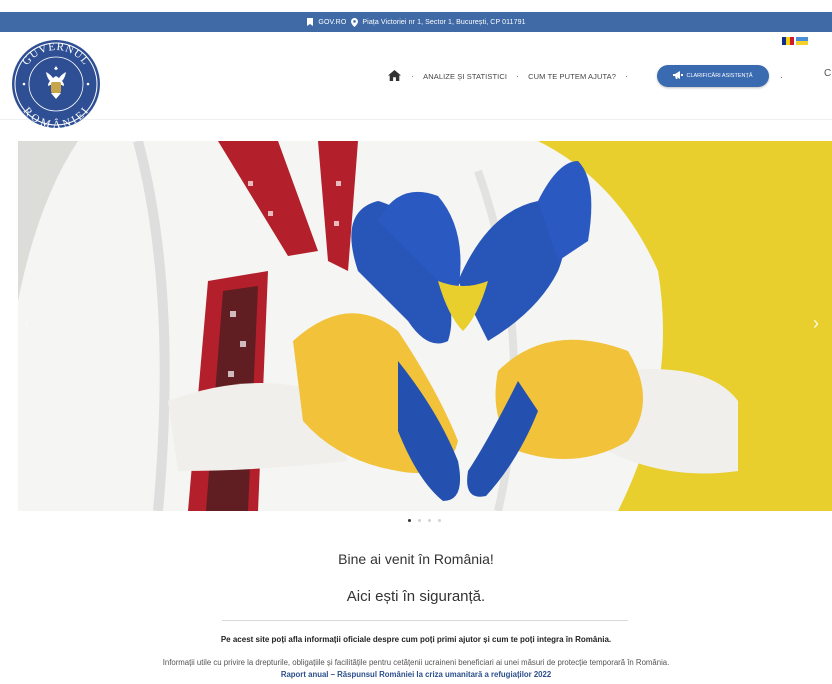  What do you see at coordinates (678, 76) in the screenshot?
I see `megaphone-icon` at bounding box center [678, 76].